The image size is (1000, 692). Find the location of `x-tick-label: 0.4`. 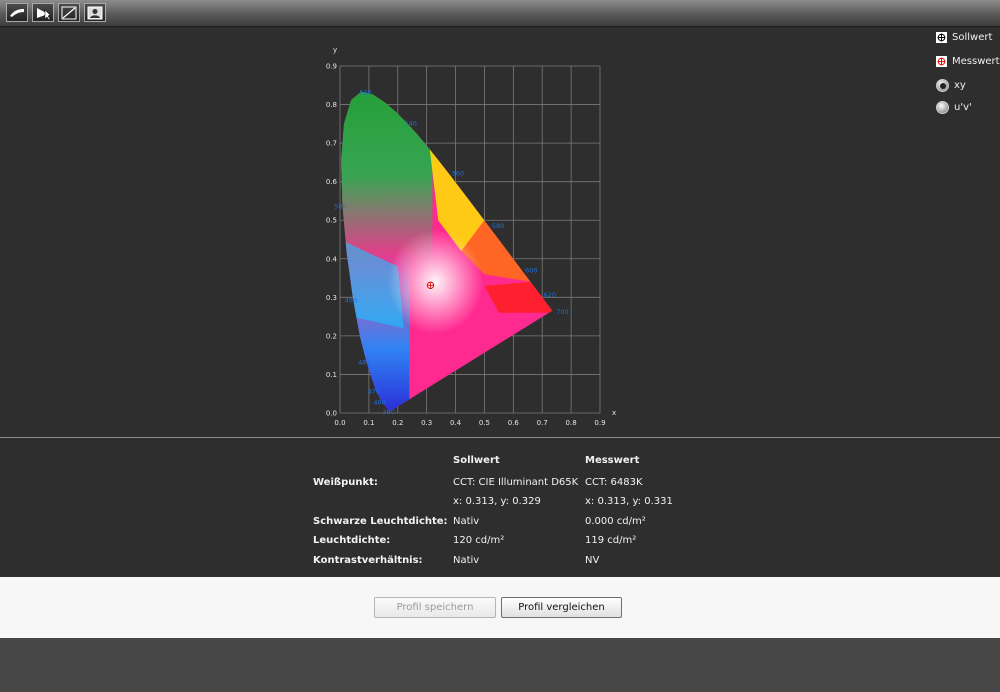

x-tick-label: 0.4 is located at coordinates (456, 423).